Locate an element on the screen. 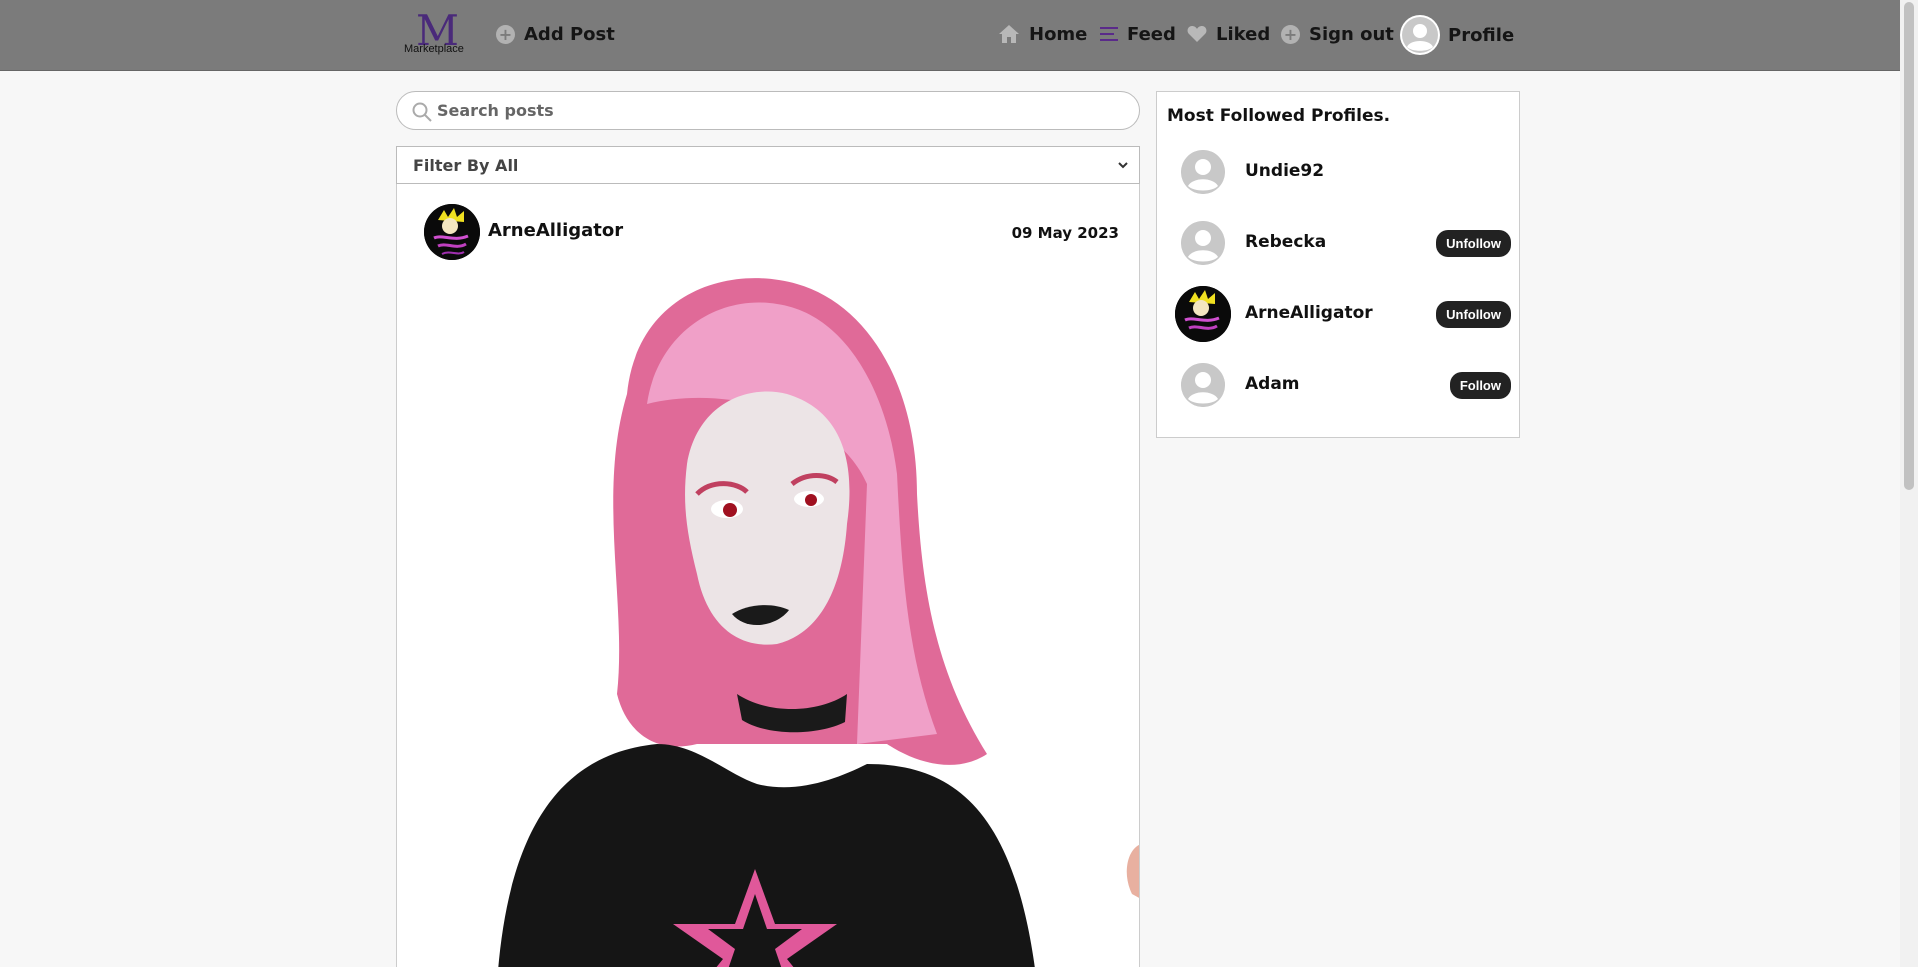  page-scrollbar is located at coordinates (1909, 483).